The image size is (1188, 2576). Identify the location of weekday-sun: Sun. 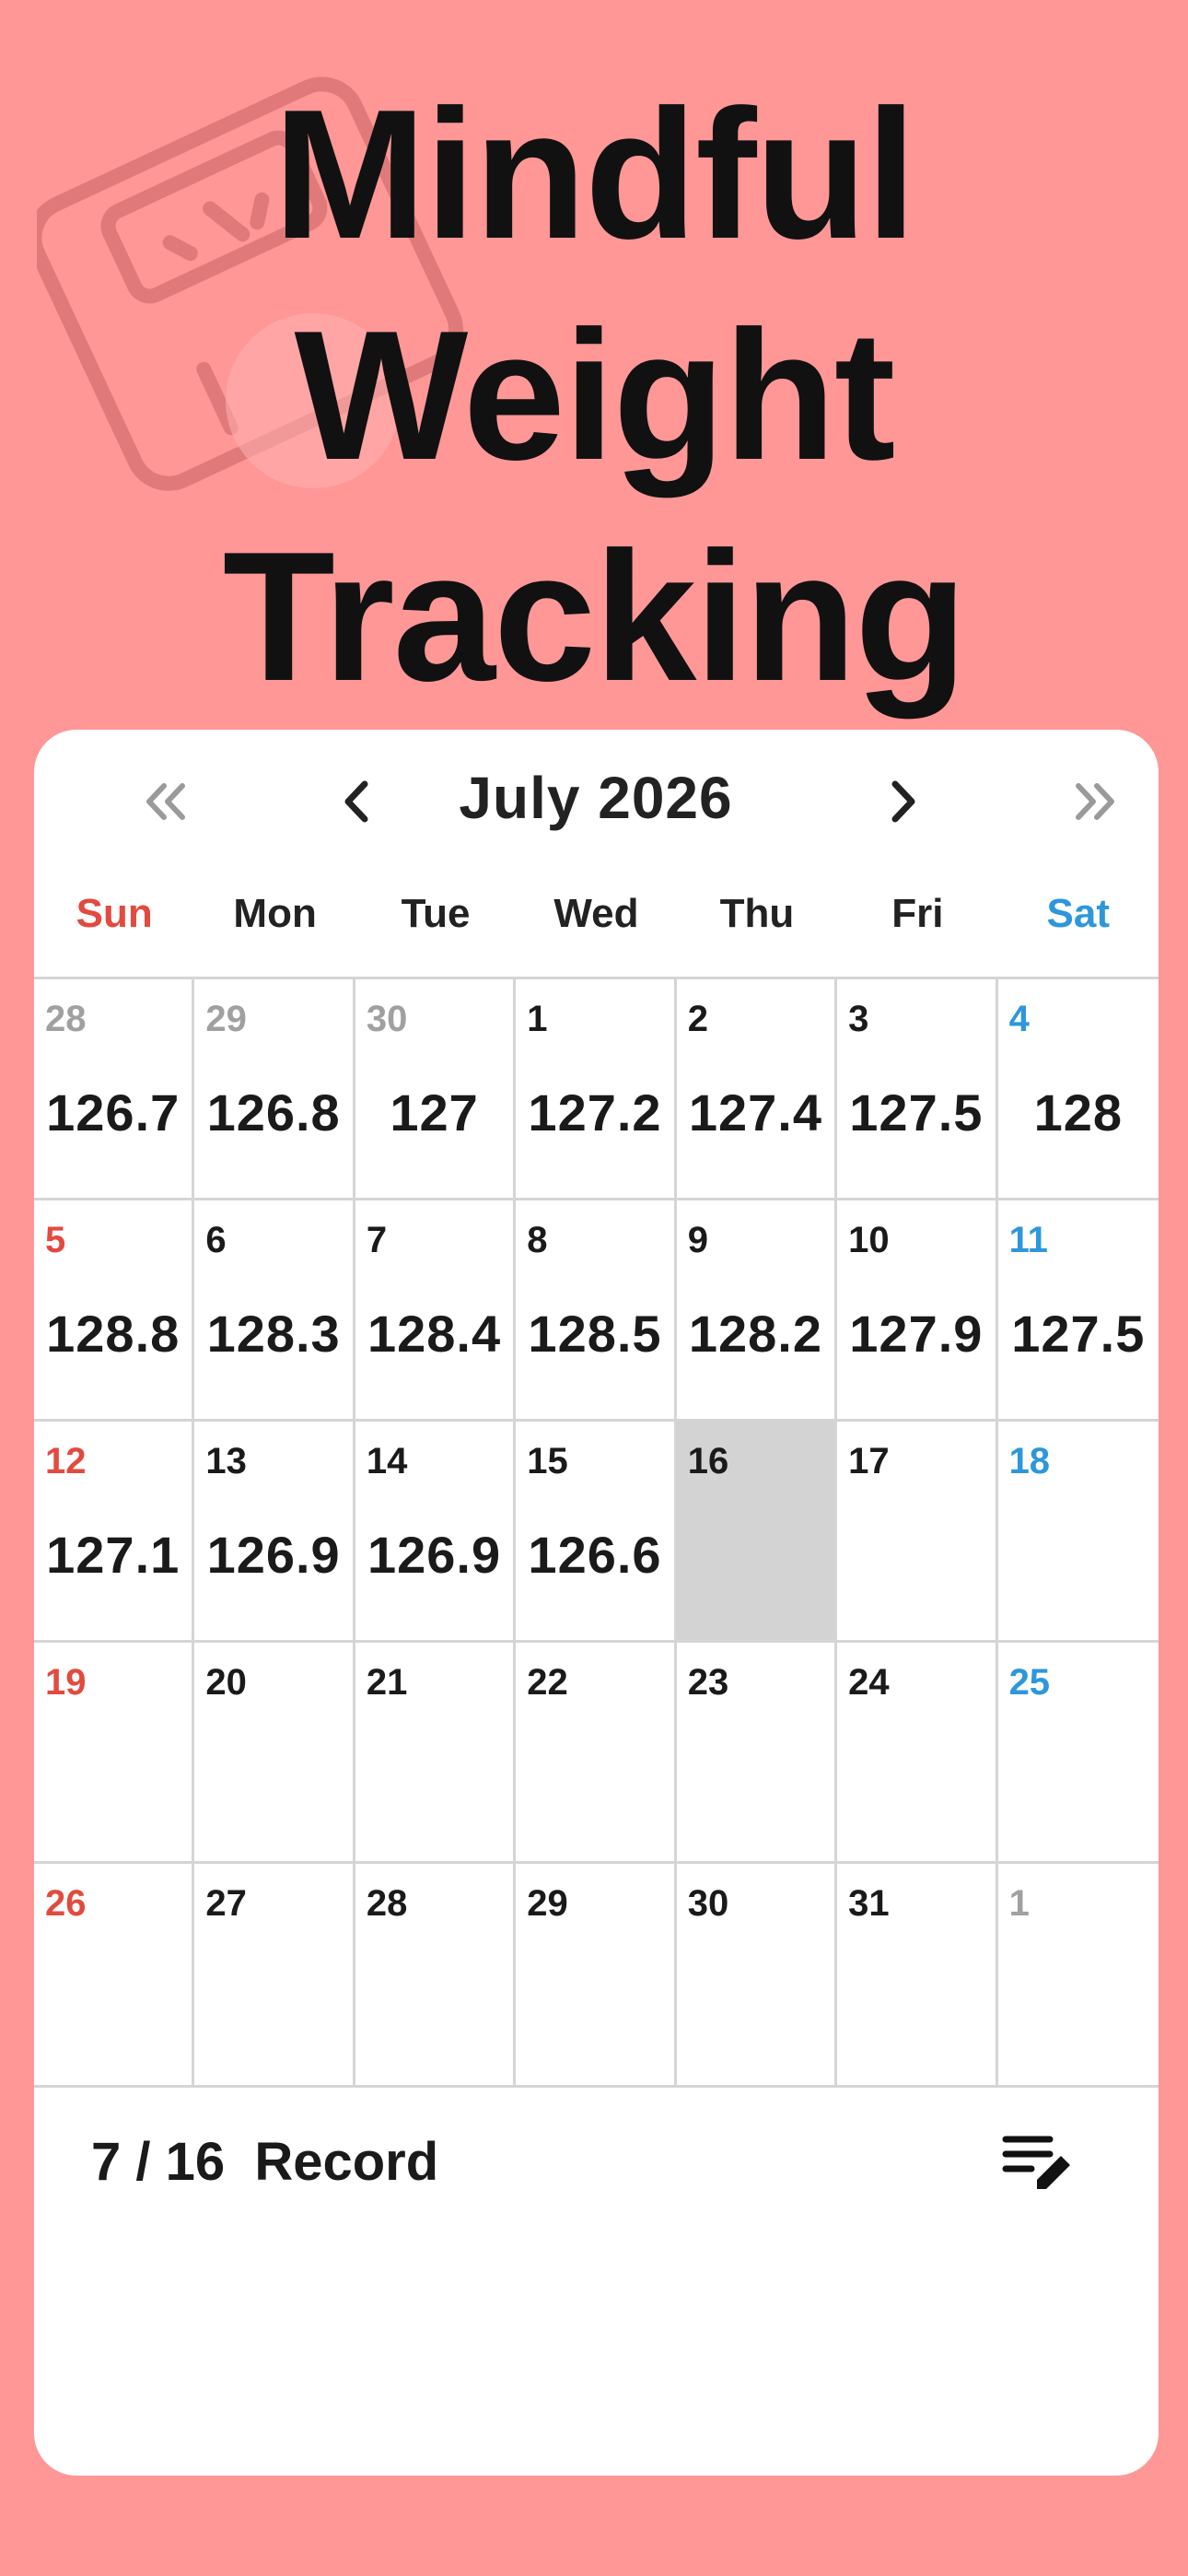
(114, 913).